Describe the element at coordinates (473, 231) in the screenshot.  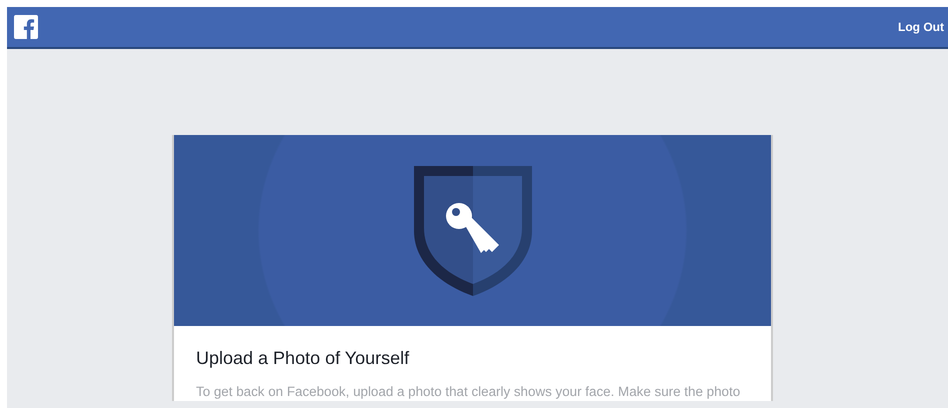
I see `shield-key-icon` at that location.